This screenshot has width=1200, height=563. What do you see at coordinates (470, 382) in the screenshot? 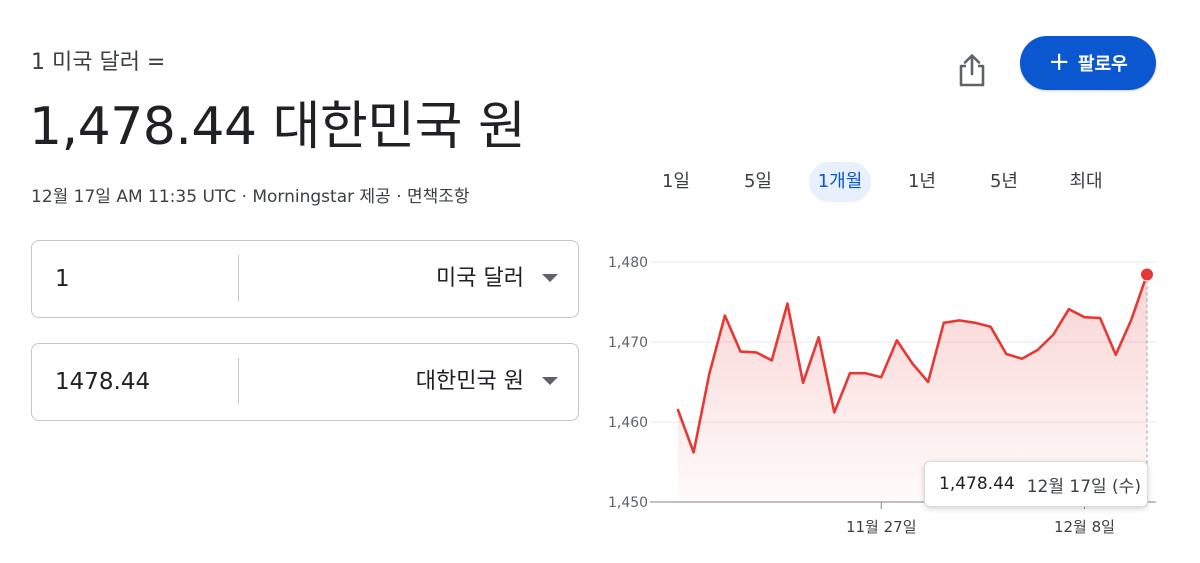
I see `to-currency-select: 대한민국 원` at bounding box center [470, 382].